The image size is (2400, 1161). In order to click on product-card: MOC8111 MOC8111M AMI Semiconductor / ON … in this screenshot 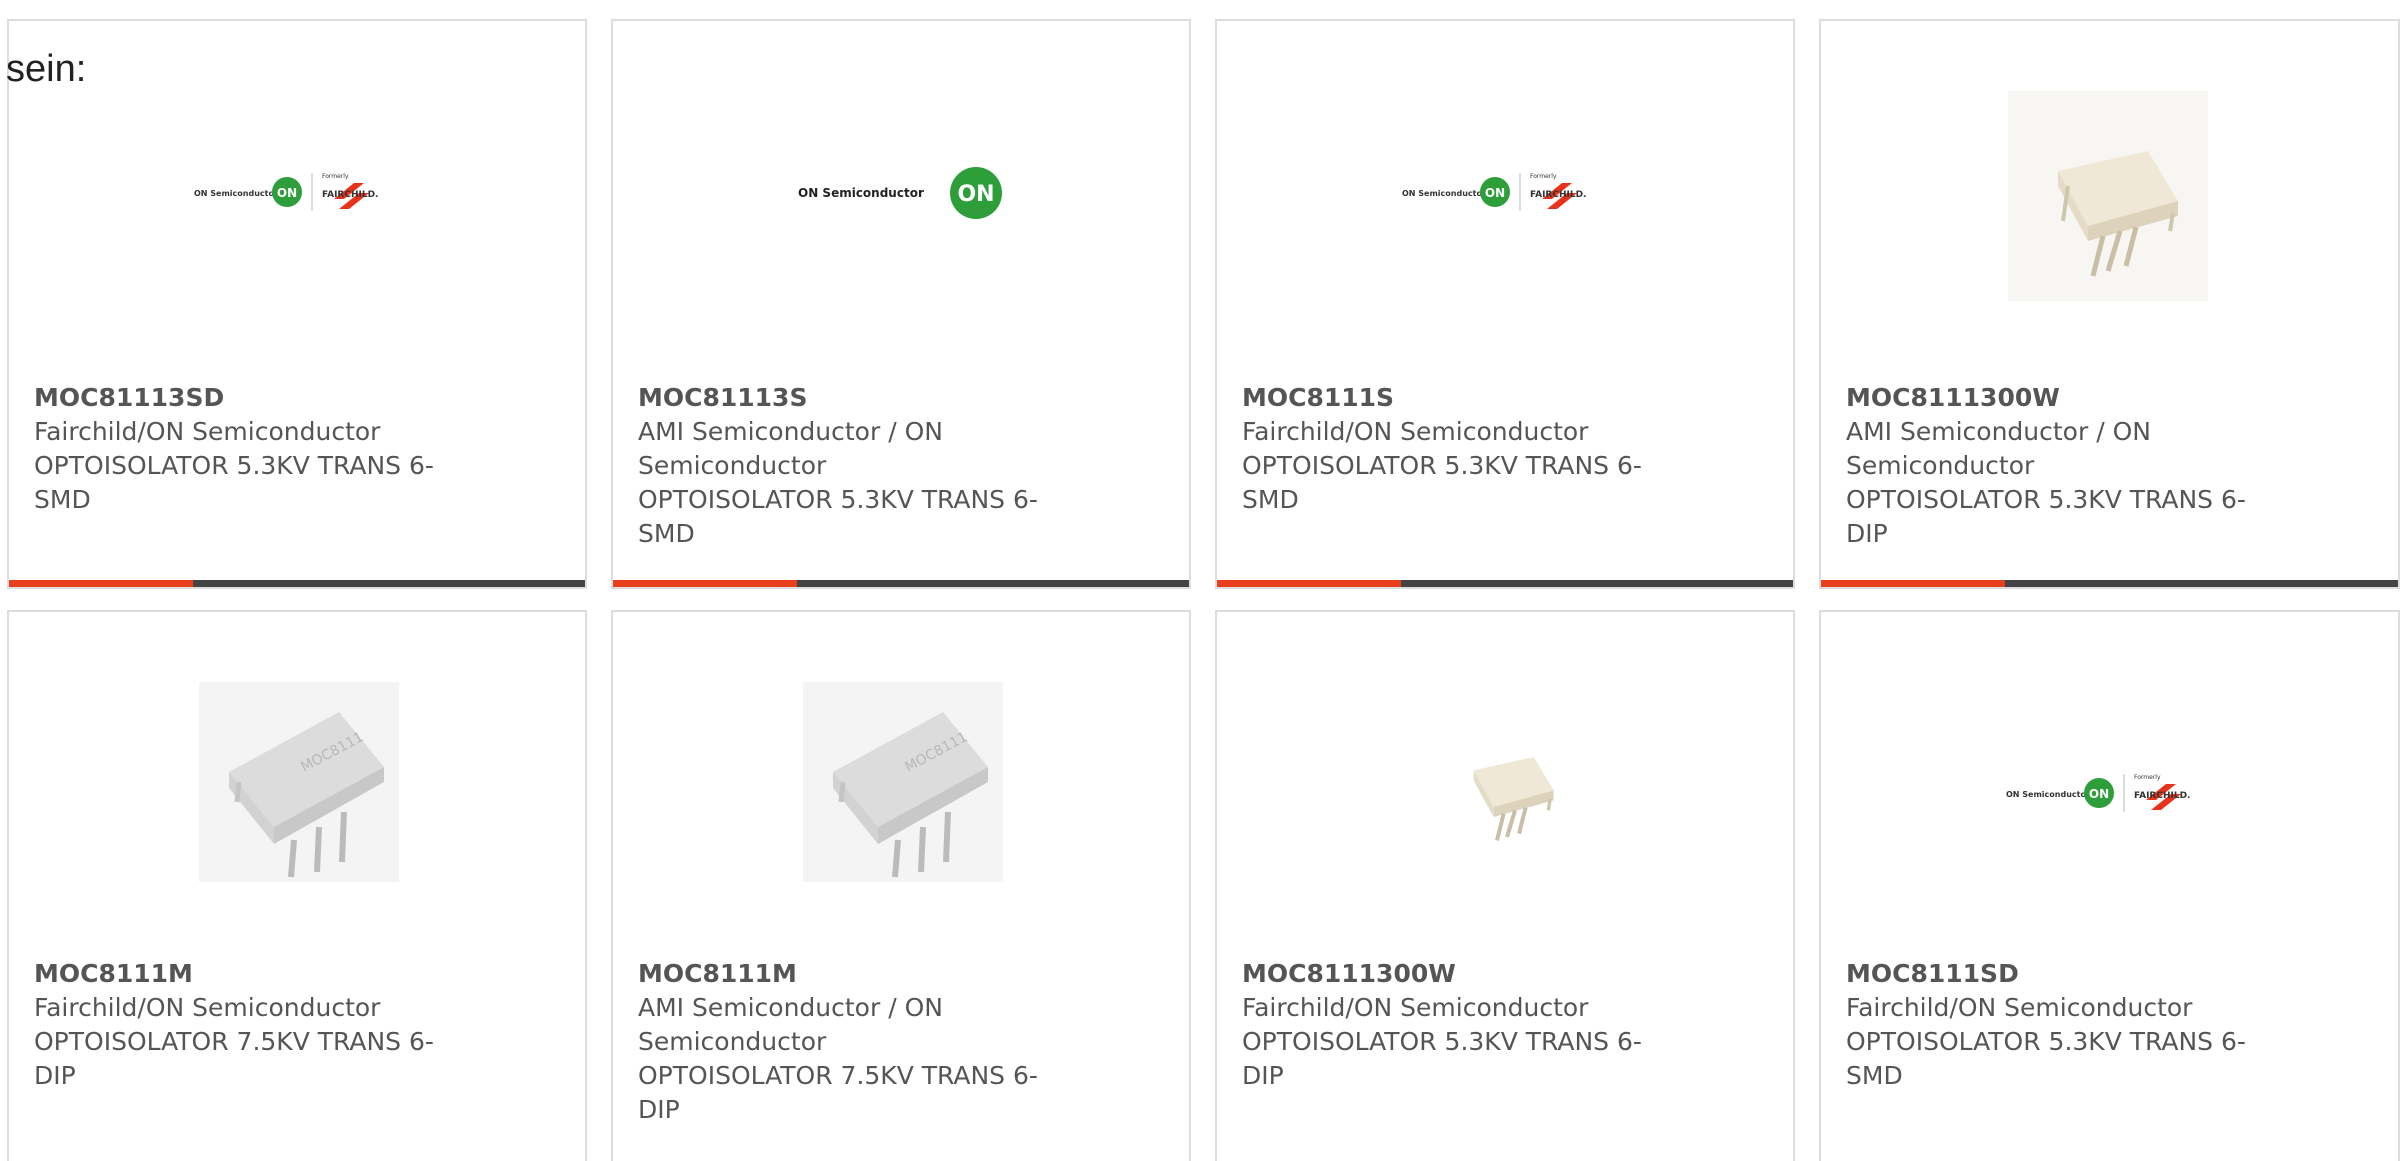, I will do `click(901, 885)`.